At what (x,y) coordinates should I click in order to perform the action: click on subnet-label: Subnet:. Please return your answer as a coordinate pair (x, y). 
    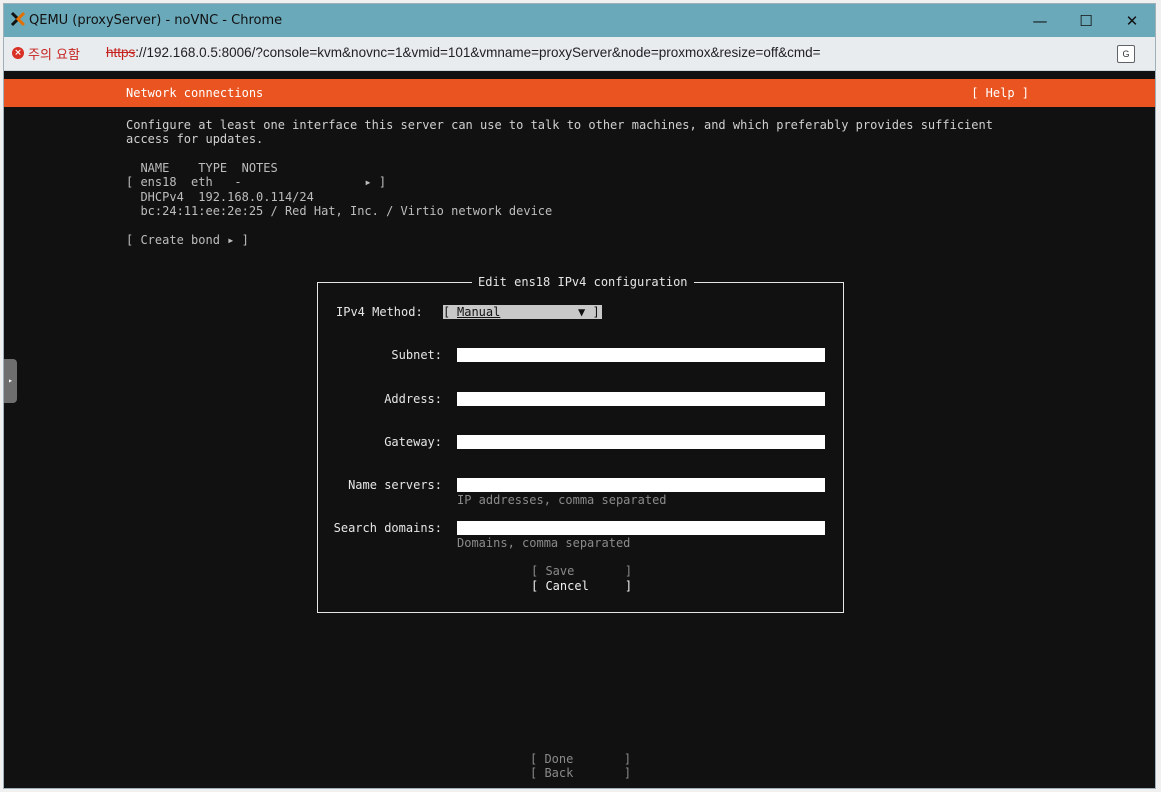
    Looking at the image, I should click on (416, 355).